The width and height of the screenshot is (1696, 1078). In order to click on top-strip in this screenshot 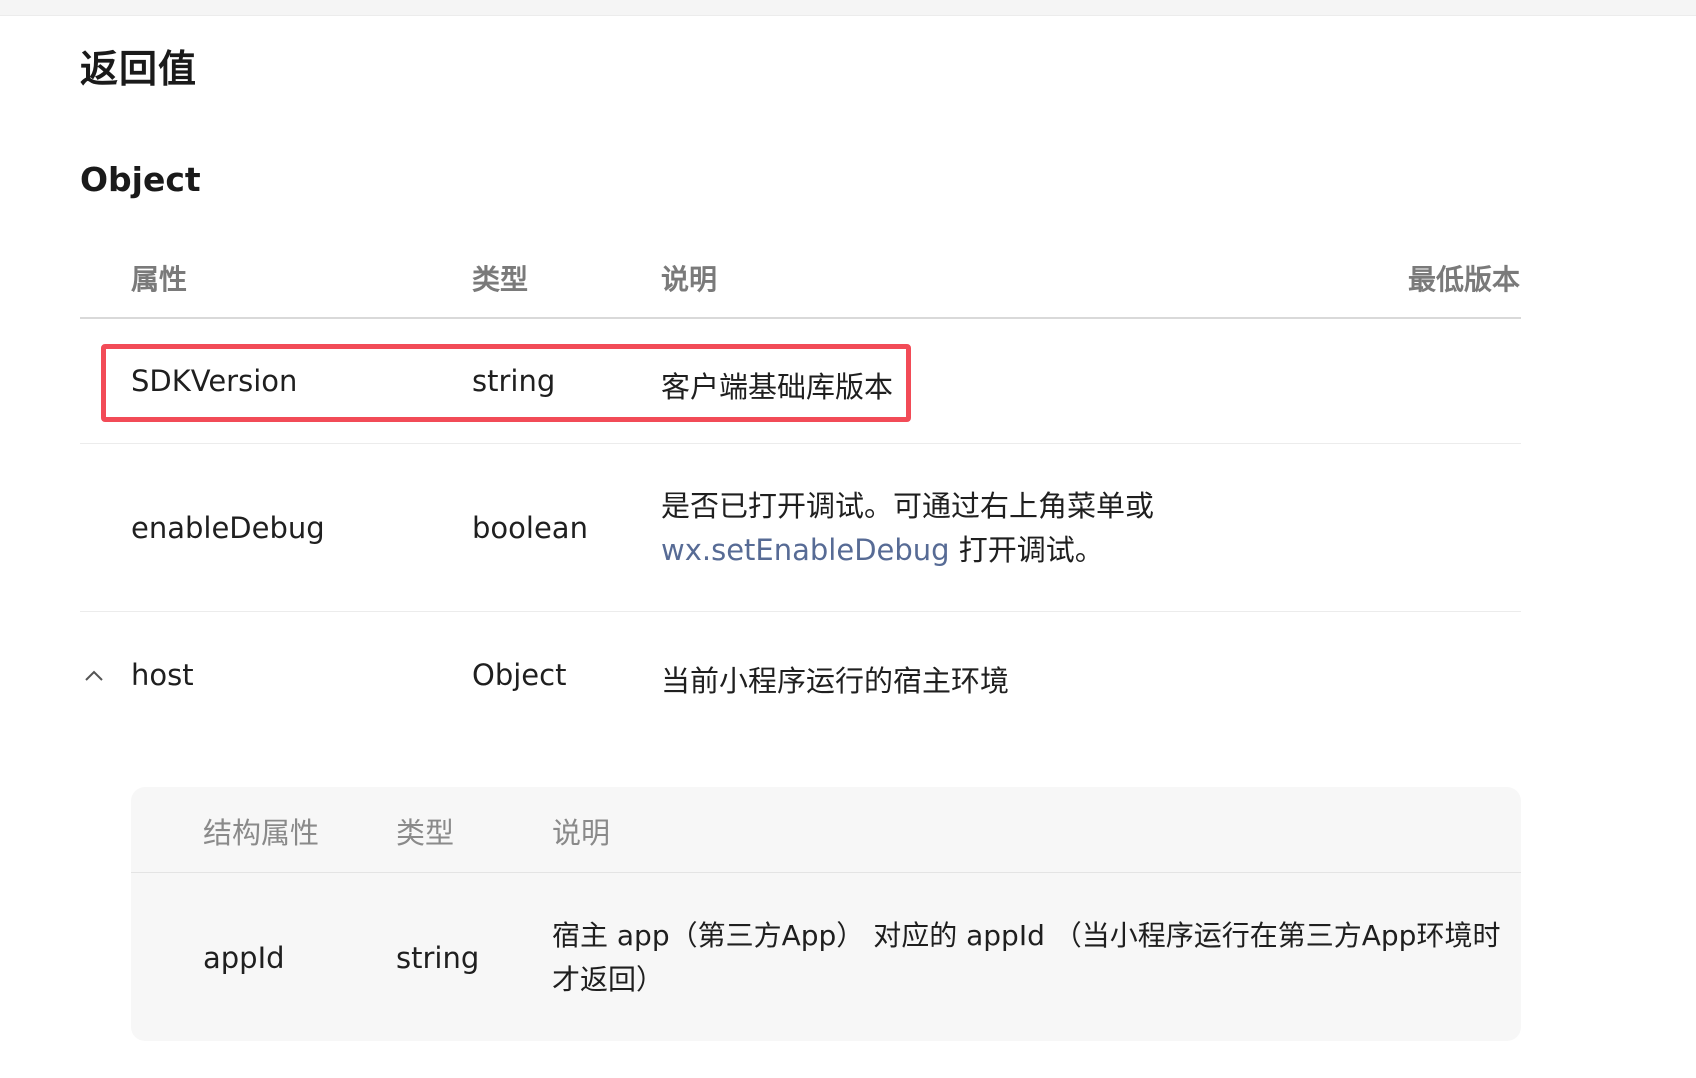, I will do `click(848, 8)`.